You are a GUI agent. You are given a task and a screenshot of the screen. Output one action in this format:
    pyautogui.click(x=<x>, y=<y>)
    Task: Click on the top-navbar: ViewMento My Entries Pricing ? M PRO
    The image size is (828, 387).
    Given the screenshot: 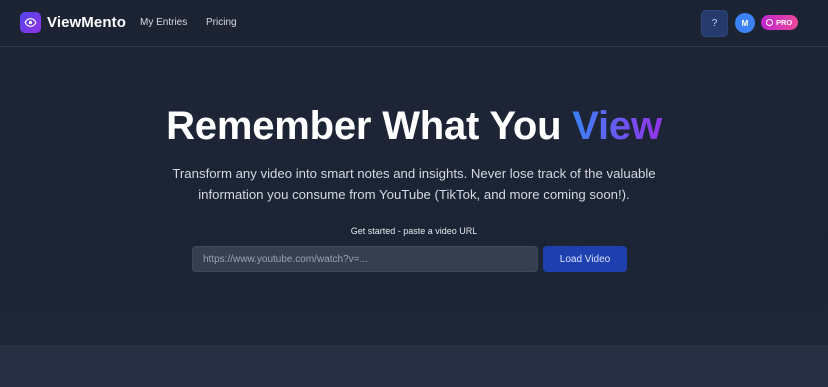 What is the action you would take?
    pyautogui.click(x=414, y=23)
    